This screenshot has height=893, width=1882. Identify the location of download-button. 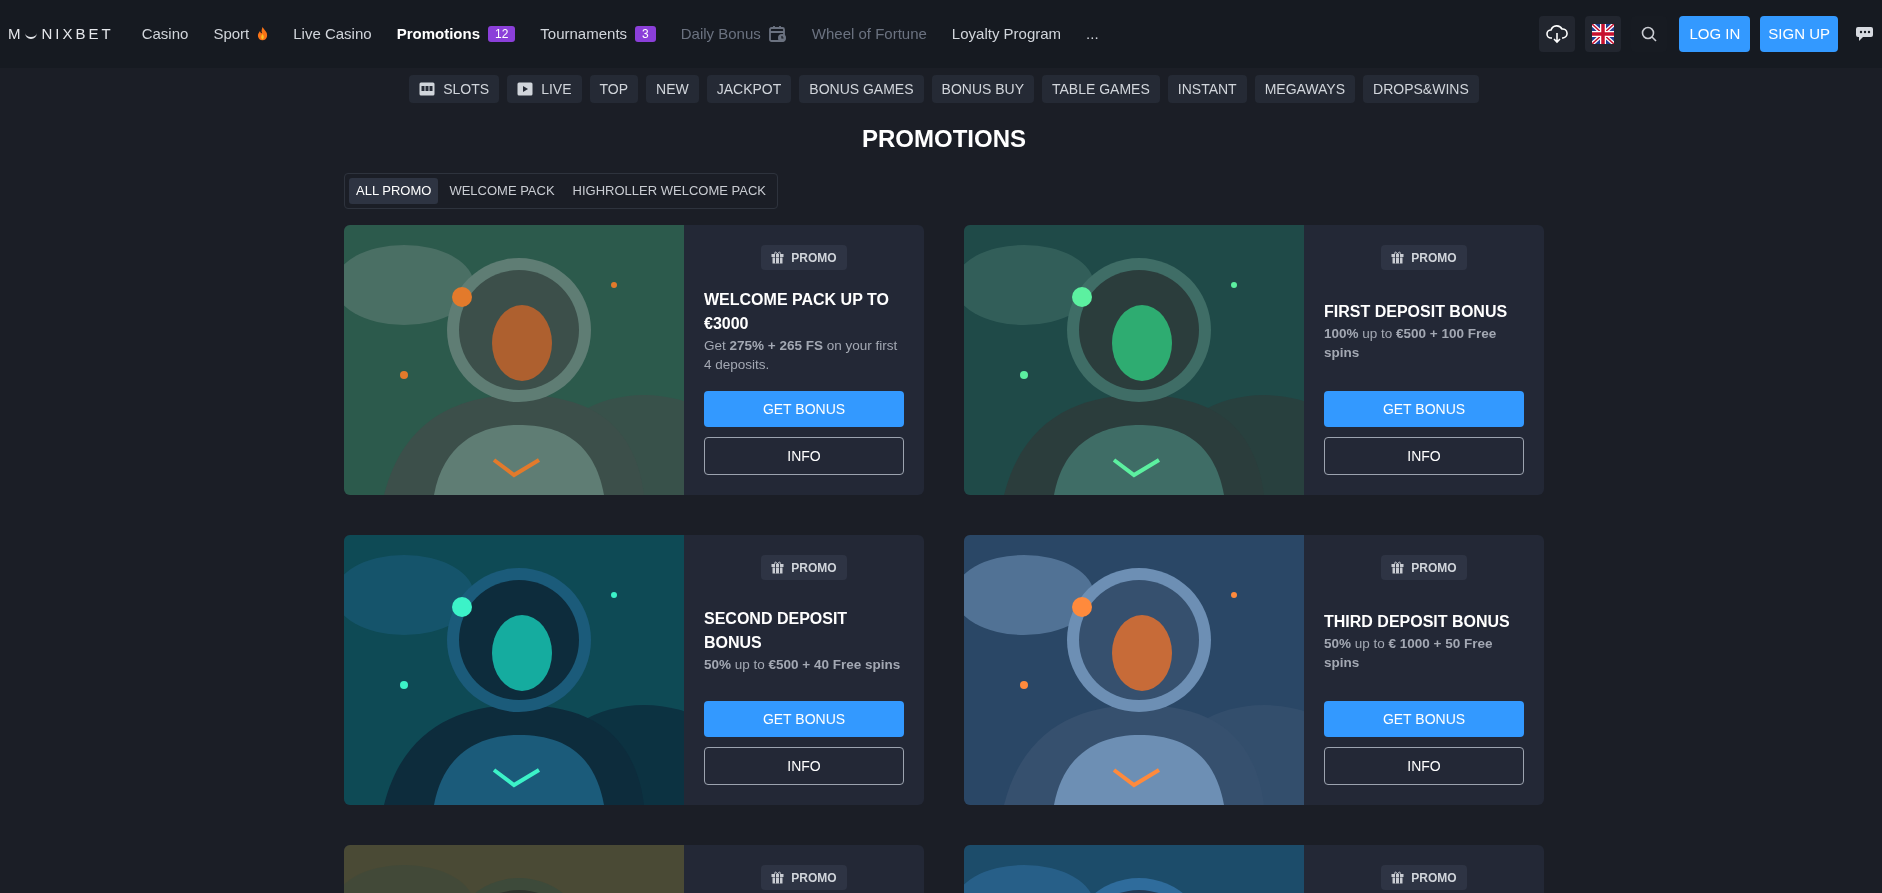
(1557, 34).